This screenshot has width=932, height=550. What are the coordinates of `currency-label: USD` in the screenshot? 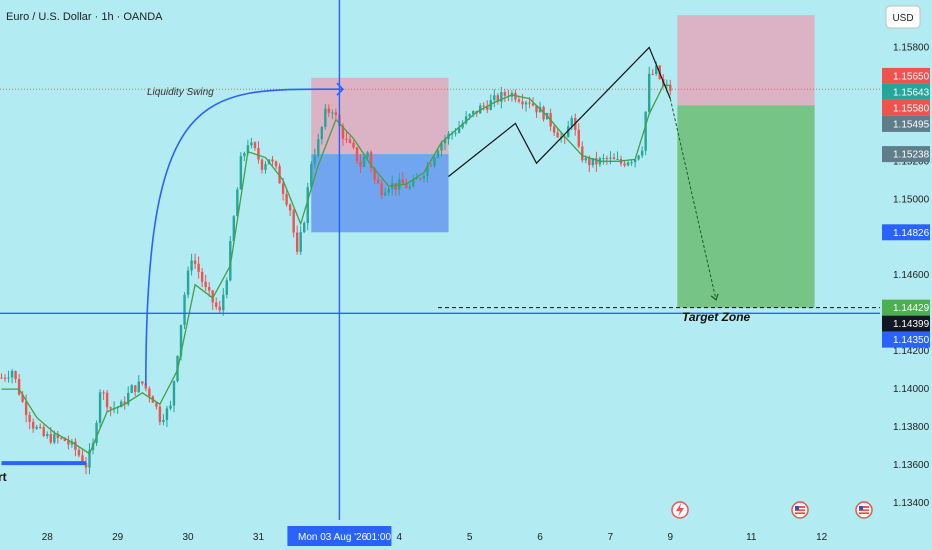 It's located at (902, 18).